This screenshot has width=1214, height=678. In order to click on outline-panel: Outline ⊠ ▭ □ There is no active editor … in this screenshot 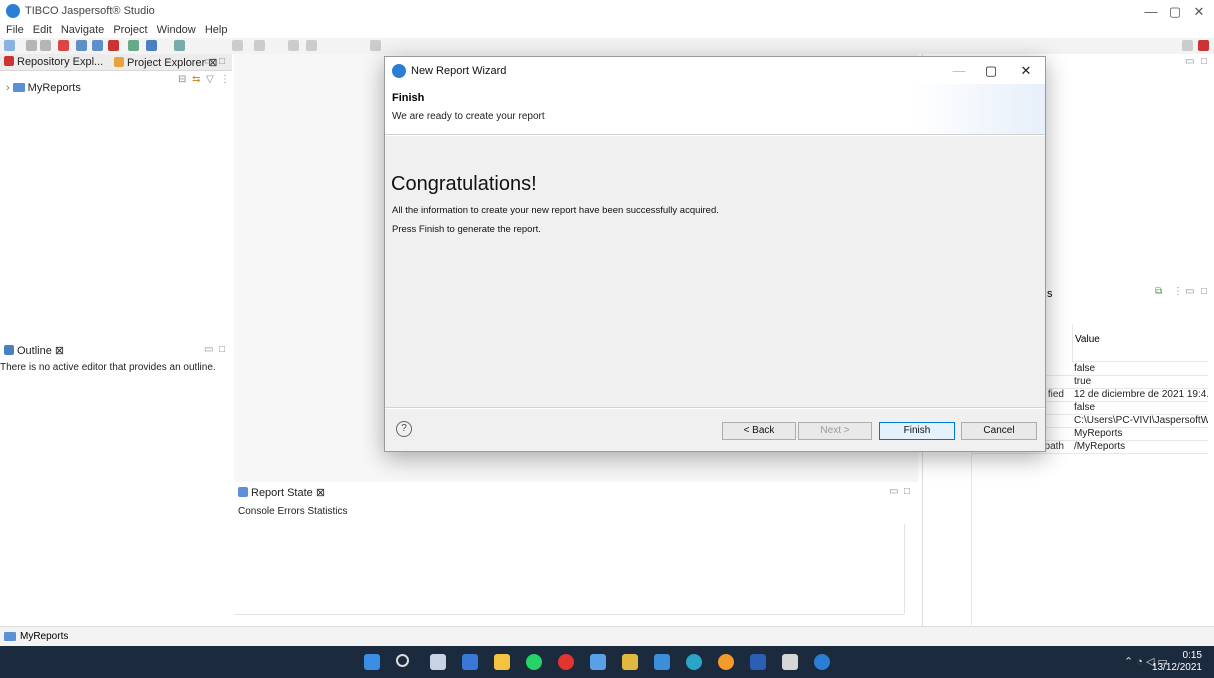, I will do `click(116, 483)`.